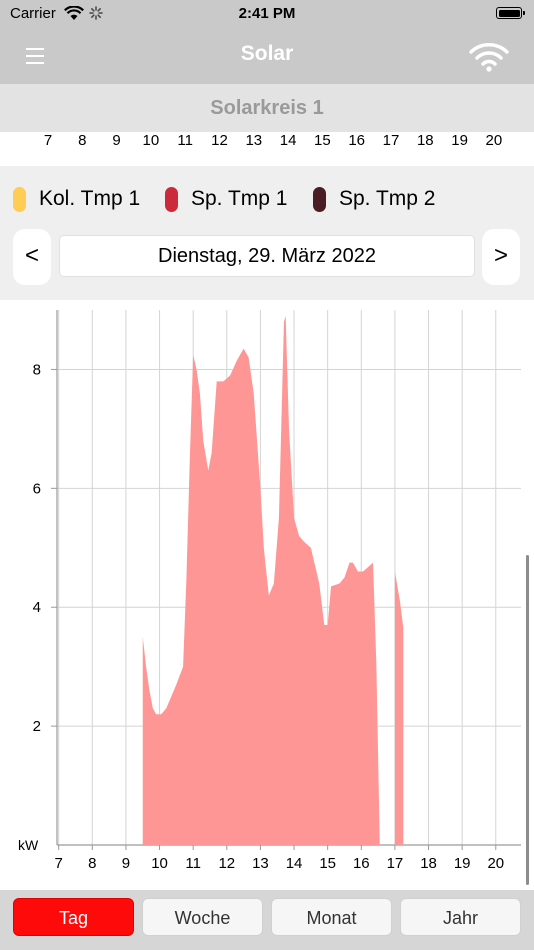 Image resolution: width=534 pixels, height=950 pixels. Describe the element at coordinates (460, 917) in the screenshot. I see `tab-year: Jahr` at that location.